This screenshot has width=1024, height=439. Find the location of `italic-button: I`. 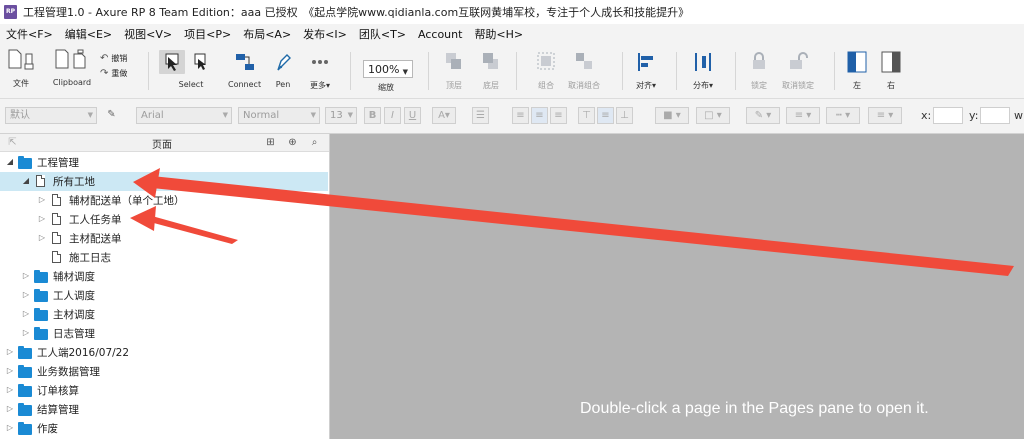

italic-button: I is located at coordinates (392, 115).